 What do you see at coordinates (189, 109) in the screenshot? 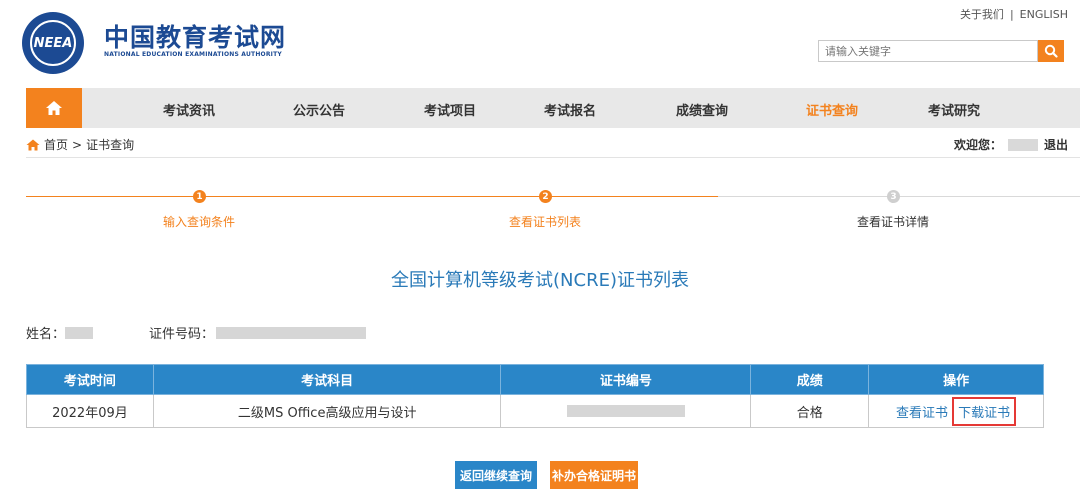
I see `nav-item-exam-news: 考试资讯` at bounding box center [189, 109].